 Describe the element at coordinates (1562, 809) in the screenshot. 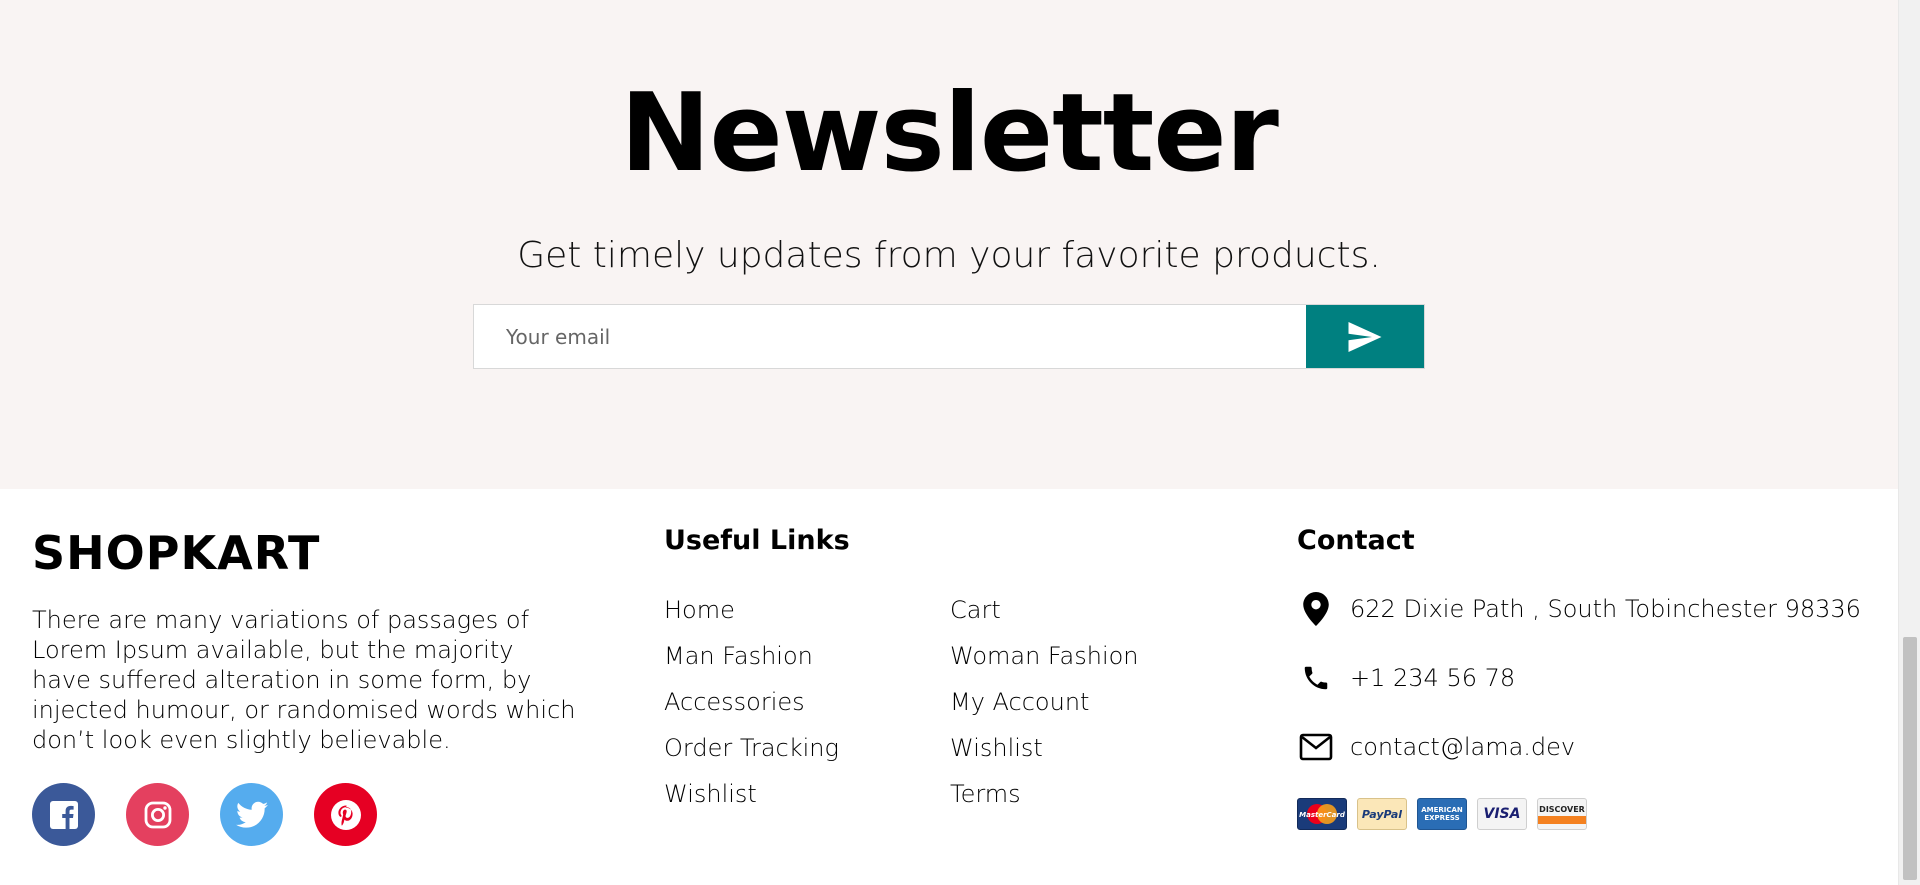

I see `discover-label: DISCOVER` at that location.